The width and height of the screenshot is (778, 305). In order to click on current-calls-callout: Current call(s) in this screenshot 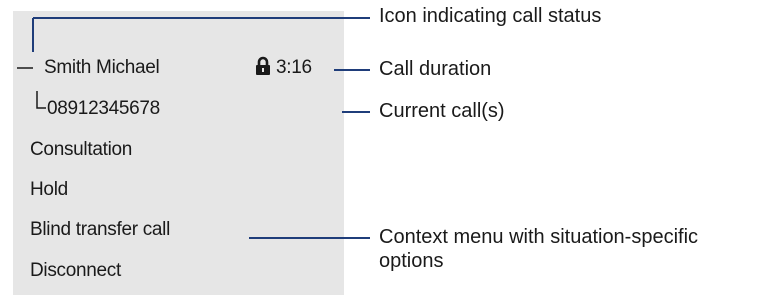, I will do `click(442, 111)`.